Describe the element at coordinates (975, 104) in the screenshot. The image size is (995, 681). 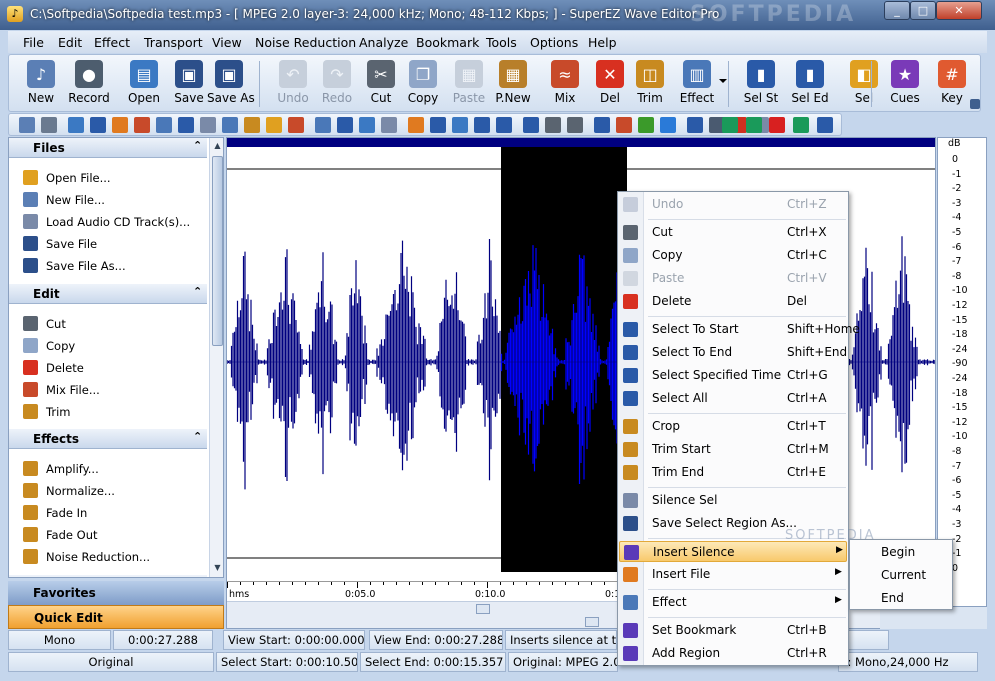
I see `toolbar-overflow-icon` at that location.